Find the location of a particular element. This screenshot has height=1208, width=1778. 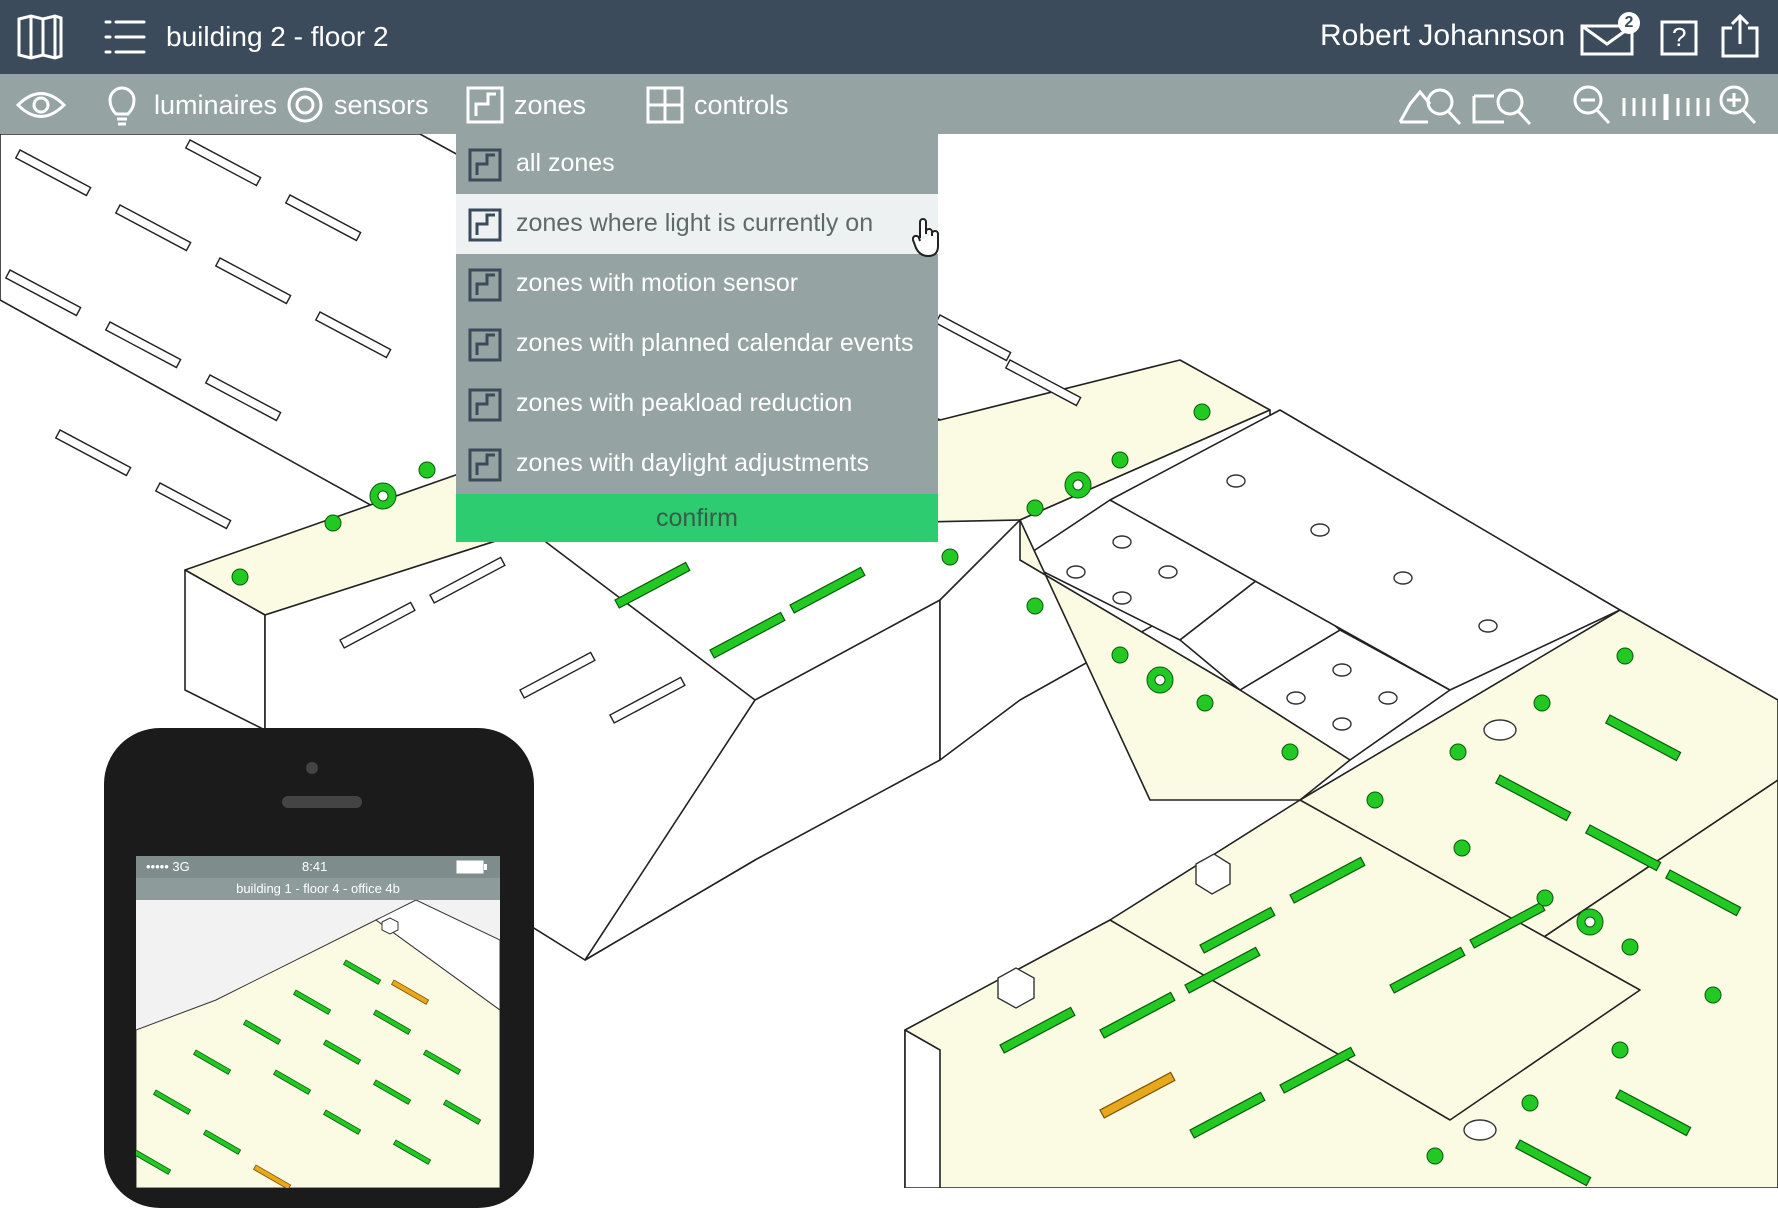

mail-count-badge: 2 is located at coordinates (1629, 23).